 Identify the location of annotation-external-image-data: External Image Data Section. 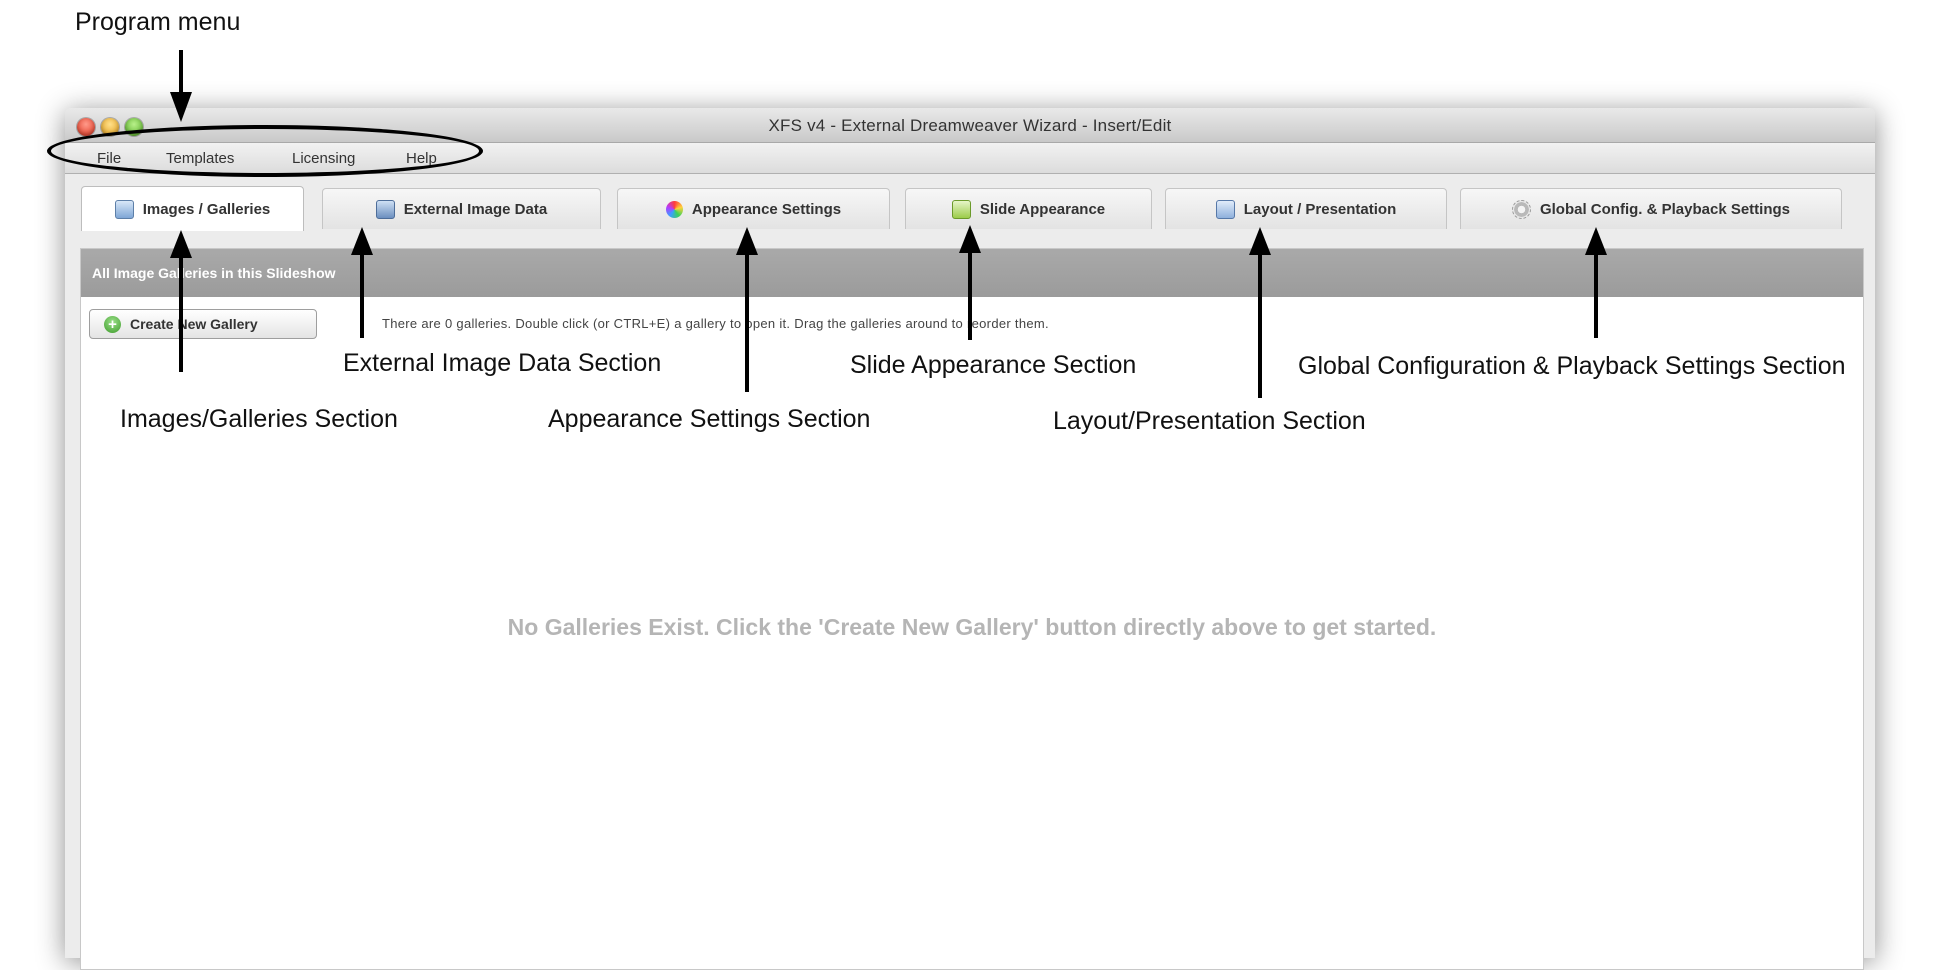
(502, 363).